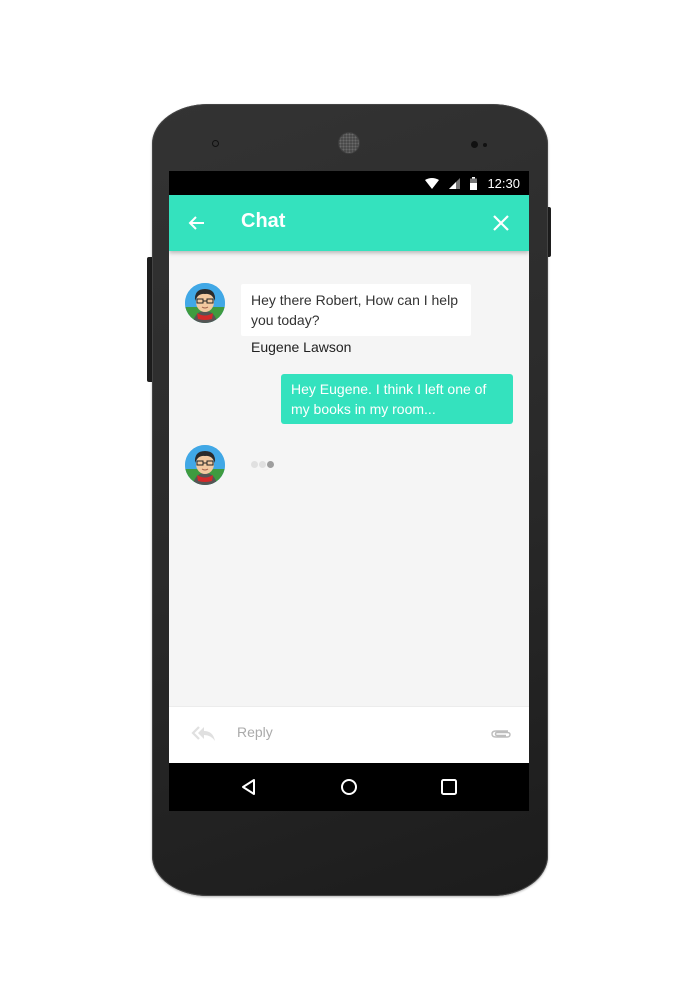 This screenshot has width=700, height=1000. Describe the element at coordinates (301, 347) in the screenshot. I see `sender-name: Eugene Lawson` at that location.